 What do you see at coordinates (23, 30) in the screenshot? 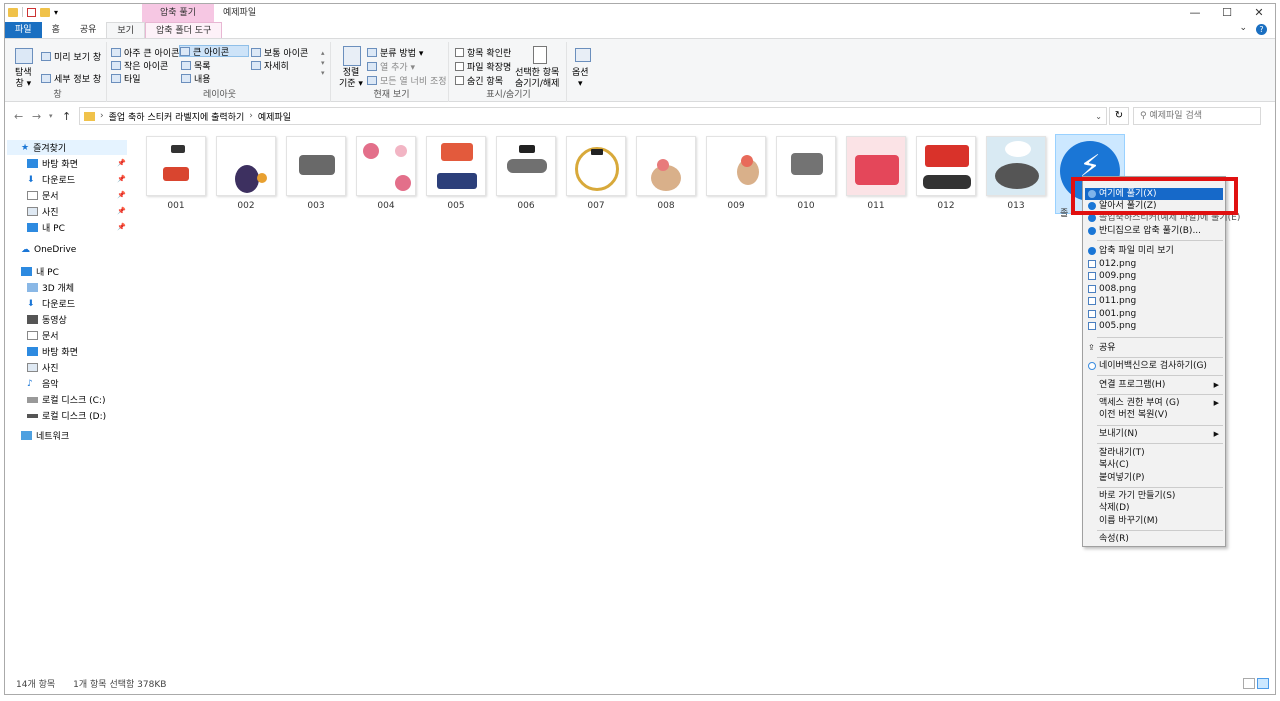
I see `tab-file: 파일` at bounding box center [23, 30].